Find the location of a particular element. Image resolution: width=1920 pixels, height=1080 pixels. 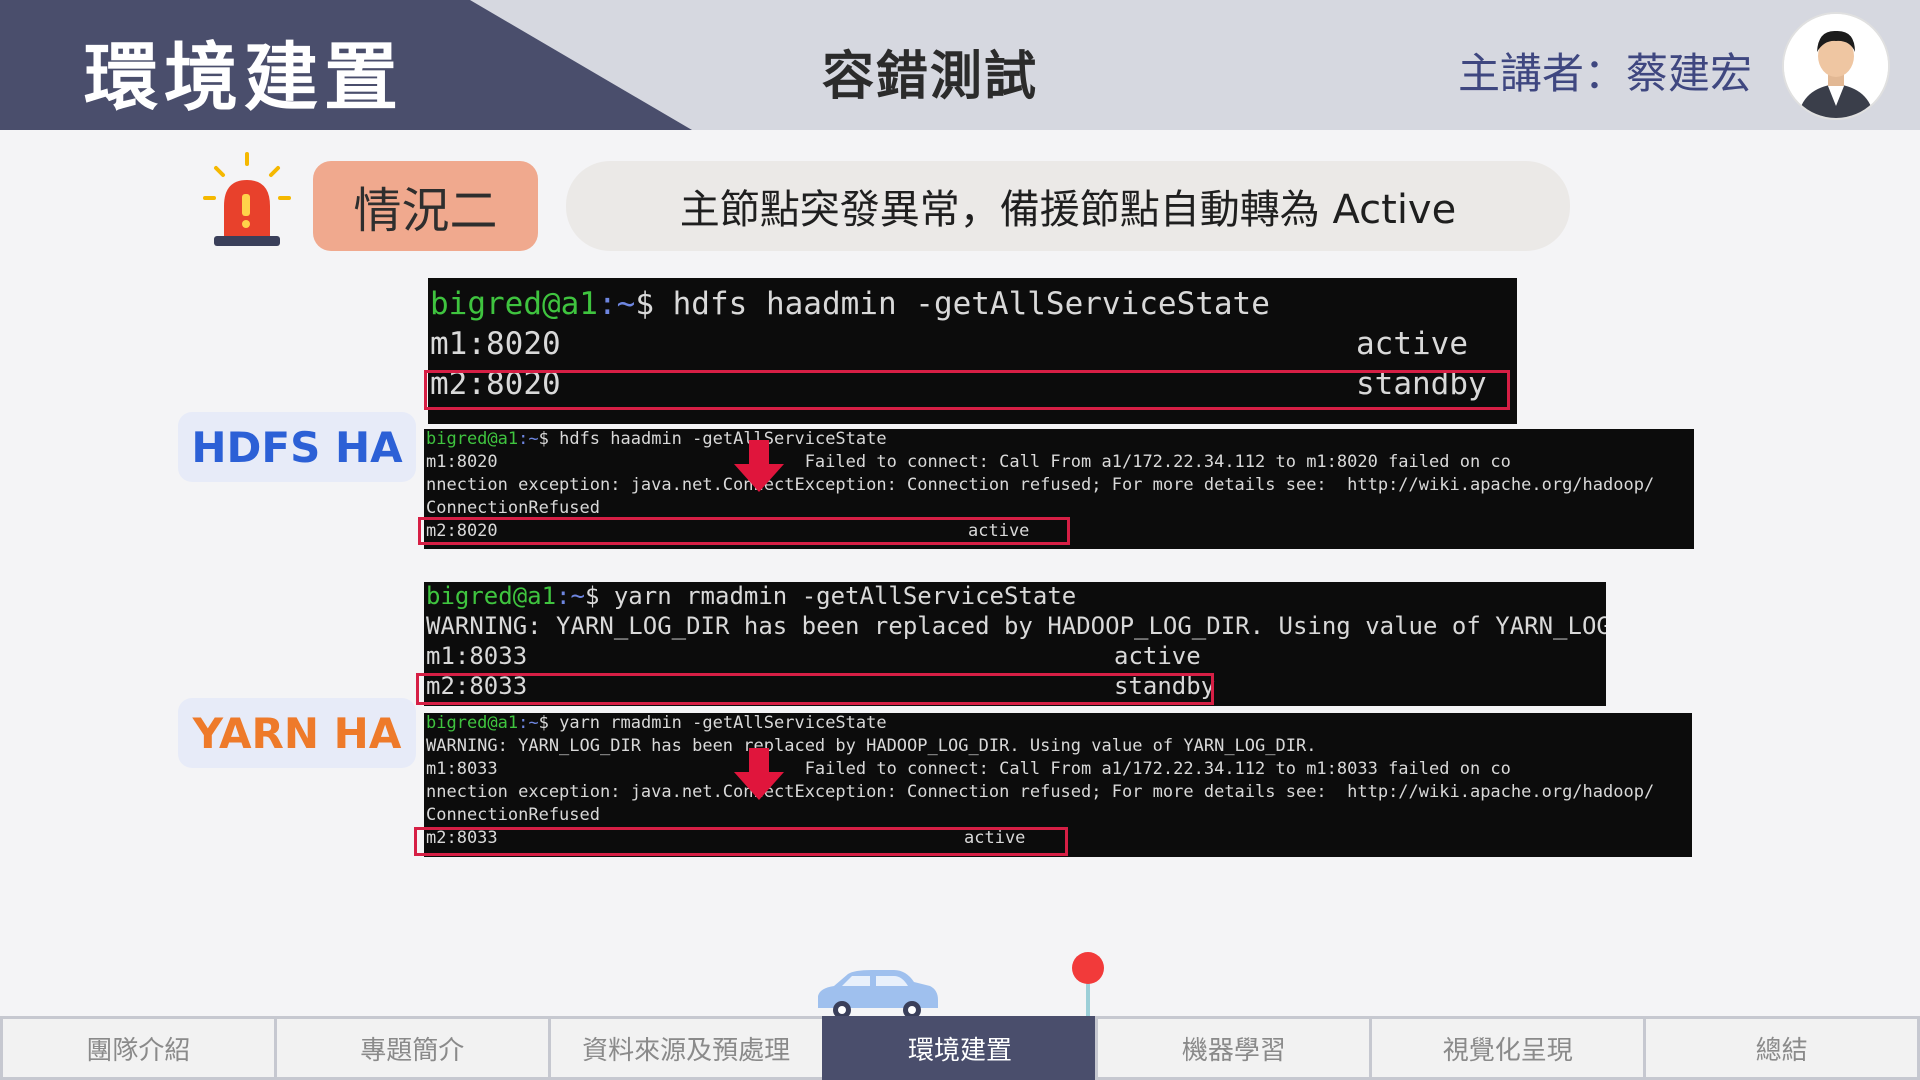

section-title: 環境建置 is located at coordinates (244, 78).